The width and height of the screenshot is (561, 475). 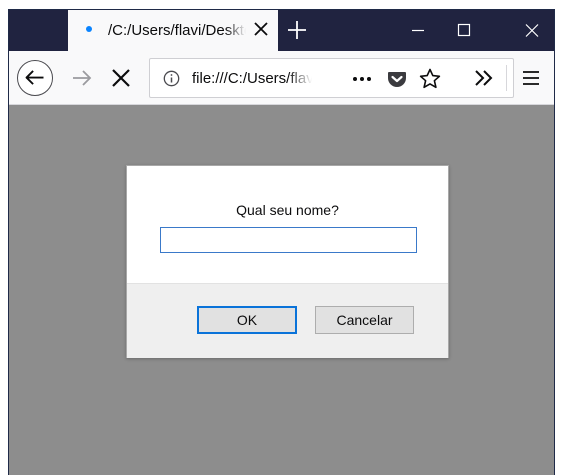 What do you see at coordinates (247, 320) in the screenshot?
I see `ok-button: OK` at bounding box center [247, 320].